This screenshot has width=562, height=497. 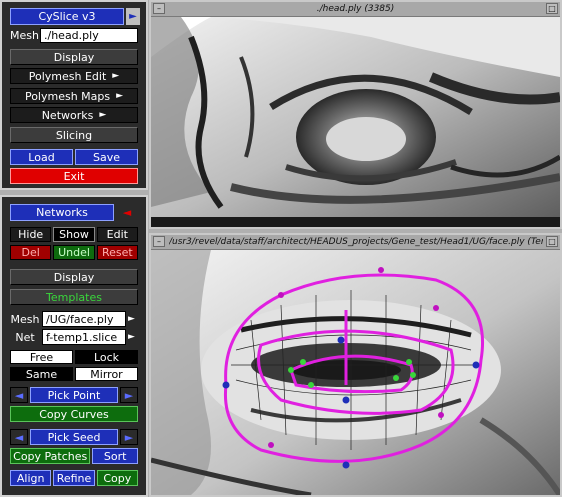 I want to click on refine-button: Refine, so click(x=74, y=478).